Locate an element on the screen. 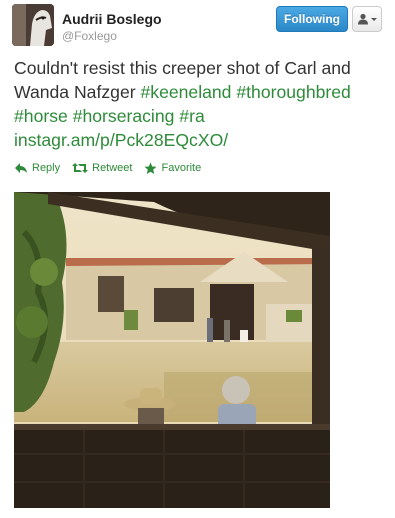 This screenshot has height=518, width=395. favorite-button: Favorite is located at coordinates (172, 168).